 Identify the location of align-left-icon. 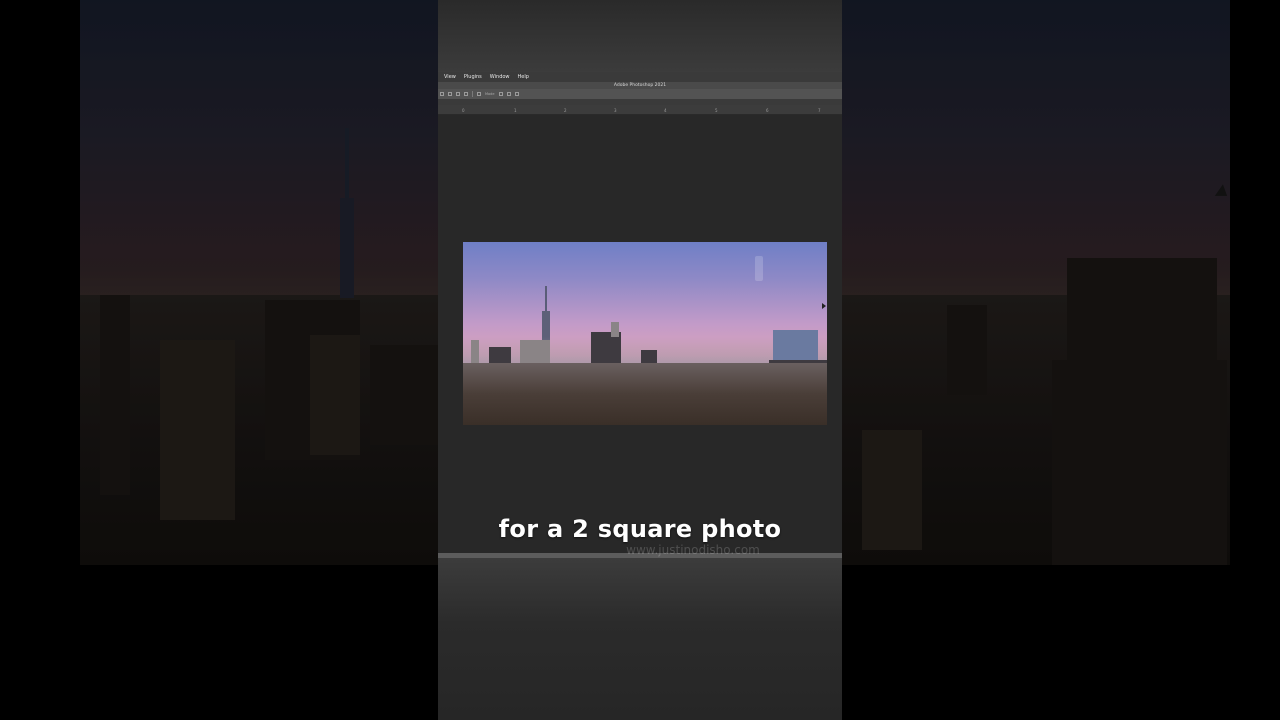
(442, 94).